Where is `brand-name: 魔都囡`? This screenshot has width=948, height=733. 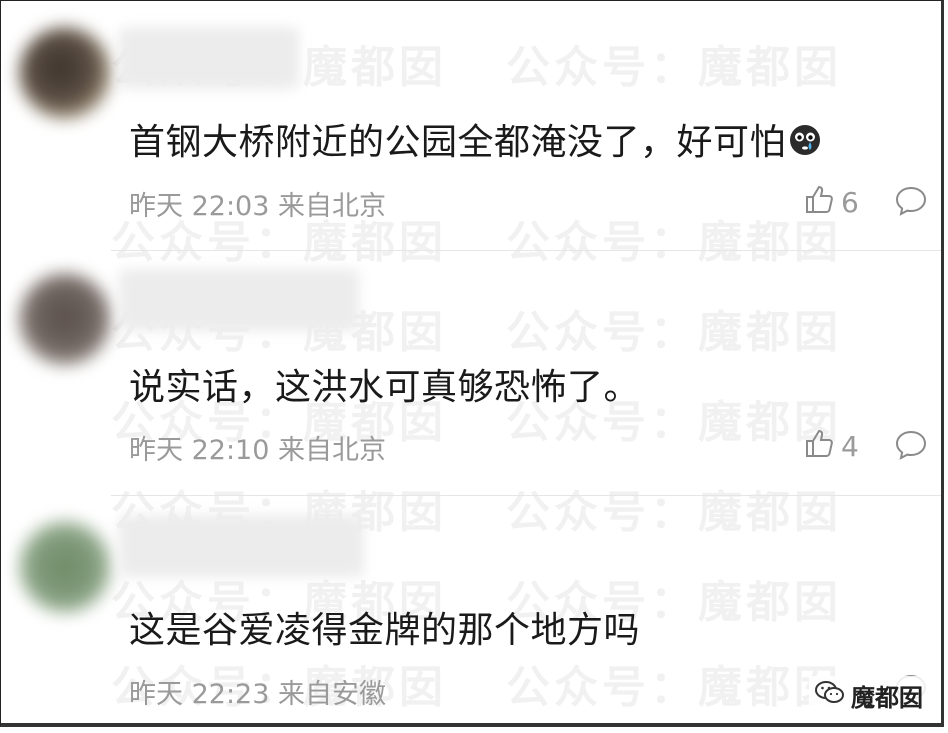
brand-name: 魔都囡 is located at coordinates (887, 698).